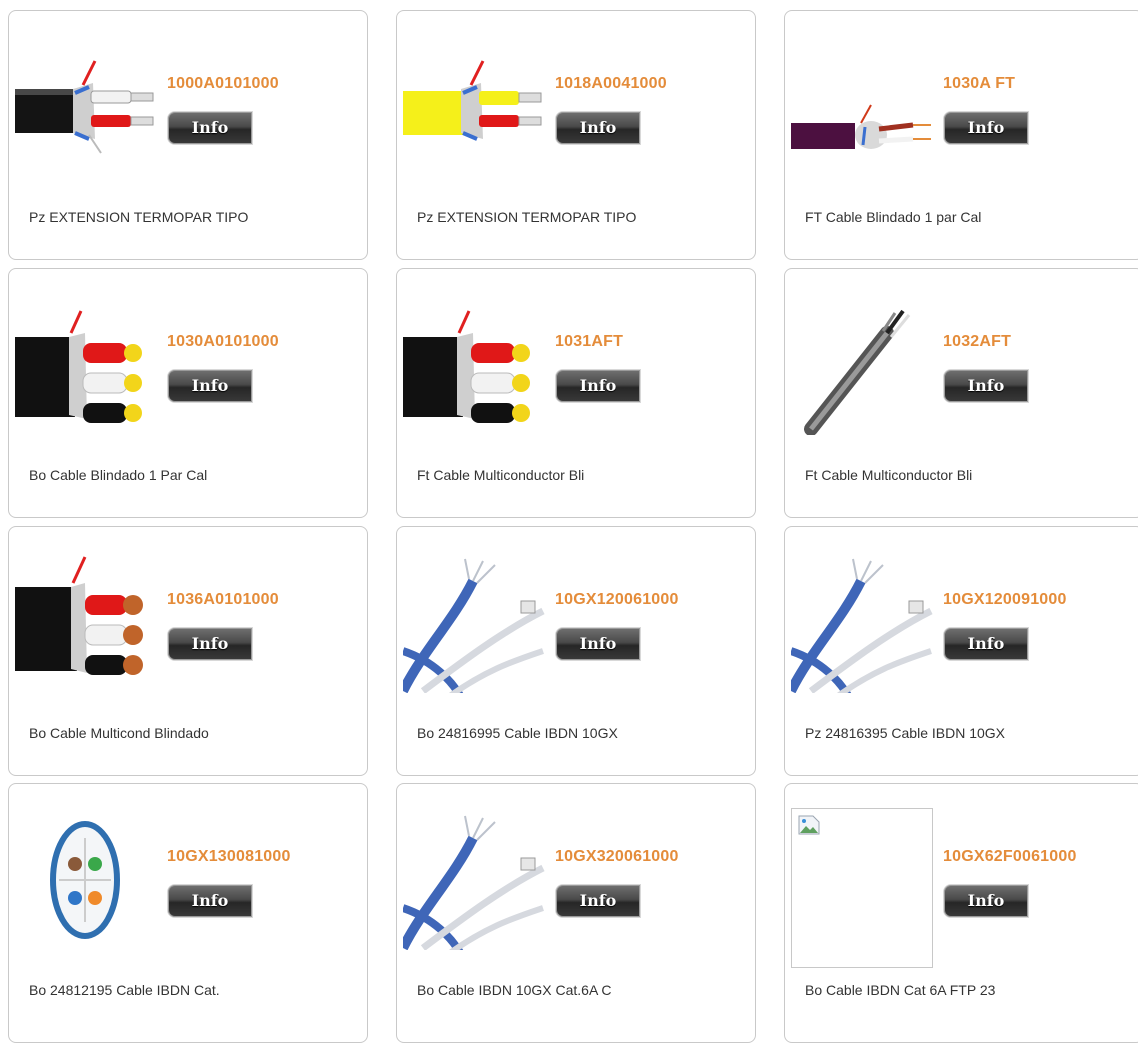 The width and height of the screenshot is (1138, 1043). Describe the element at coordinates (977, 342) in the screenshot. I see `product-code: 1032AFT` at that location.